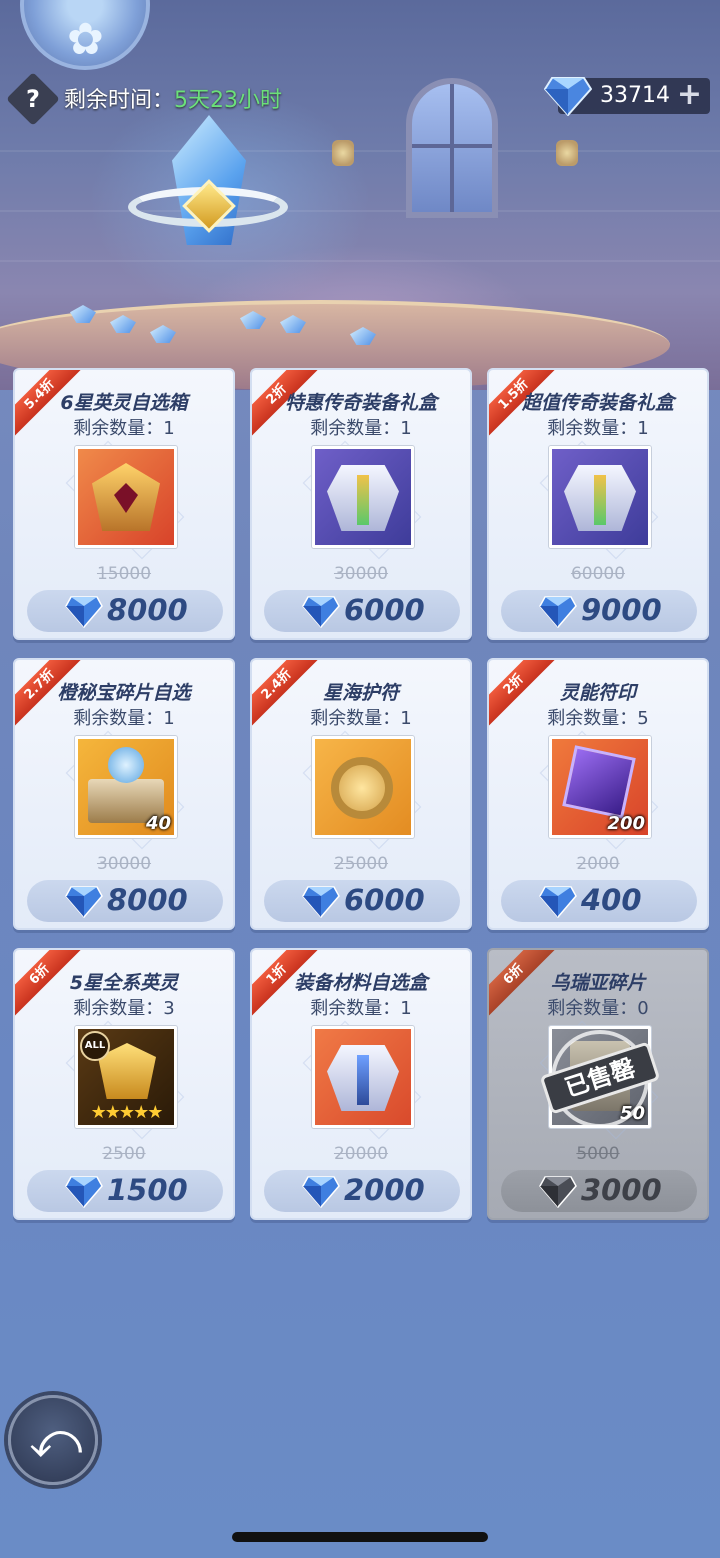 This screenshot has width=720, height=1558. I want to click on diamond-balance: 33714 +, so click(627, 96).